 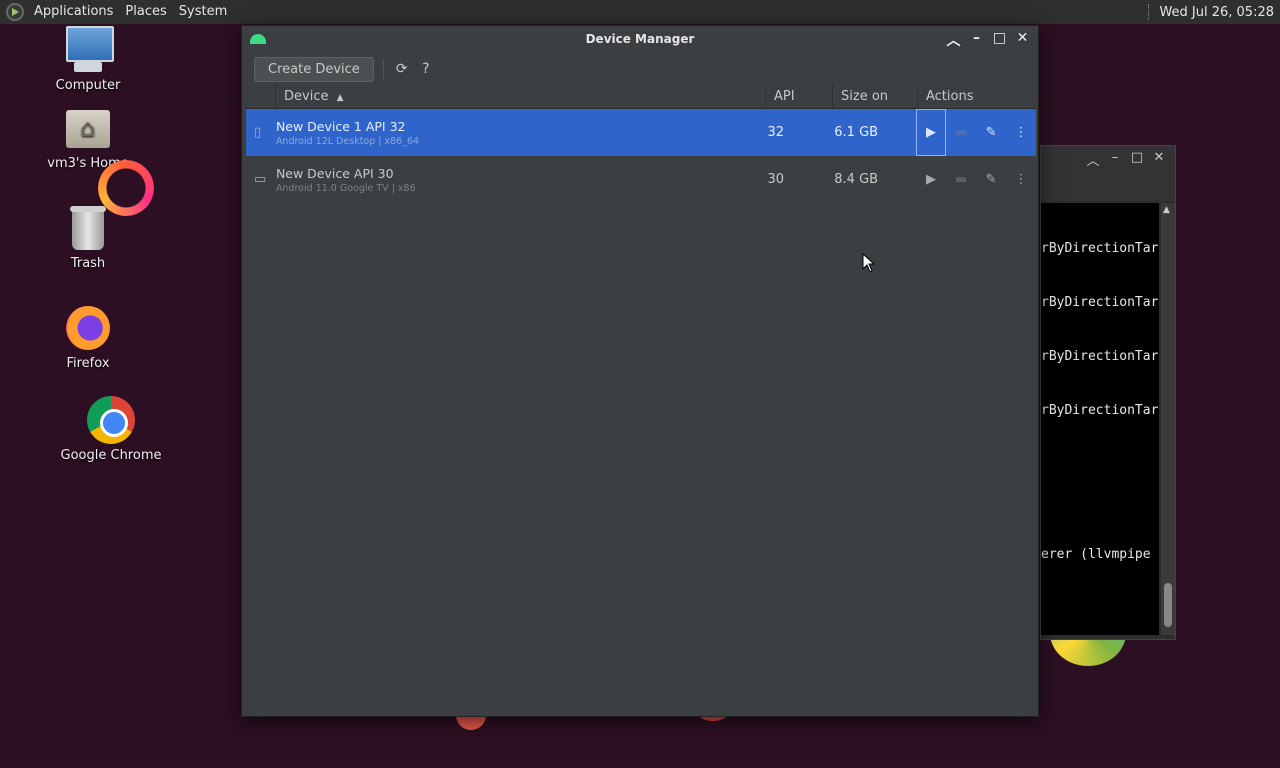 I want to click on device-details: Android 11.0 Google TV | x86, so click(x=345, y=188).